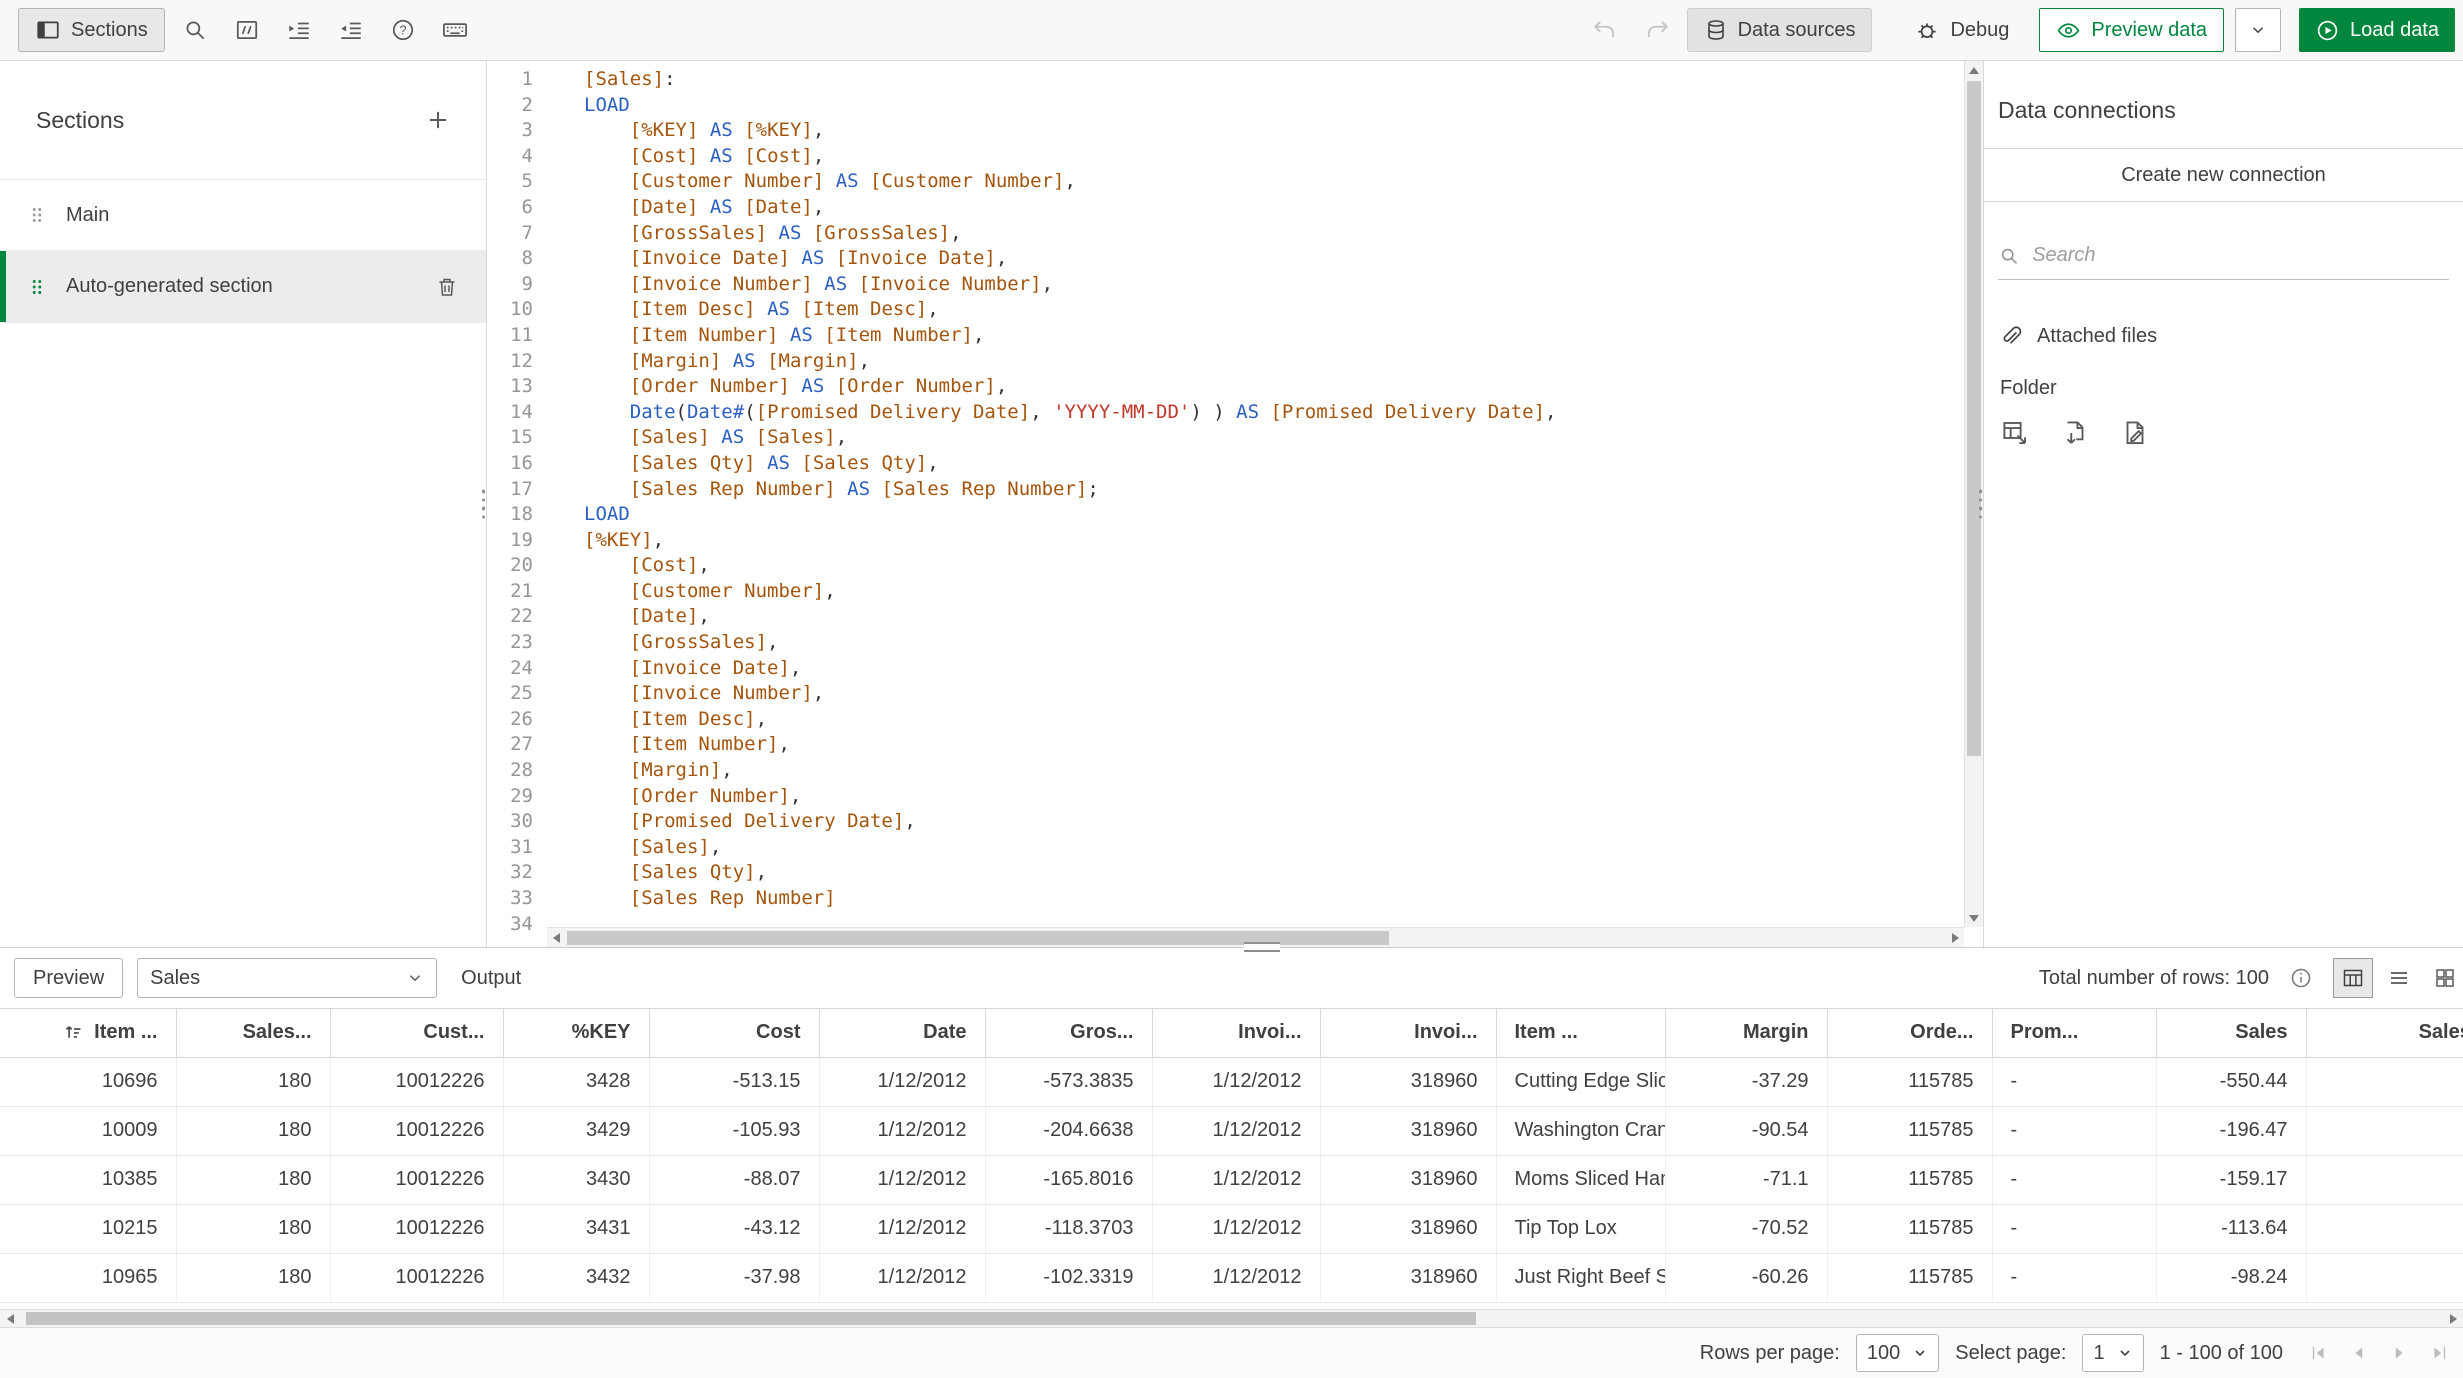  Describe the element at coordinates (491, 978) in the screenshot. I see `output-tab-button: Output` at that location.